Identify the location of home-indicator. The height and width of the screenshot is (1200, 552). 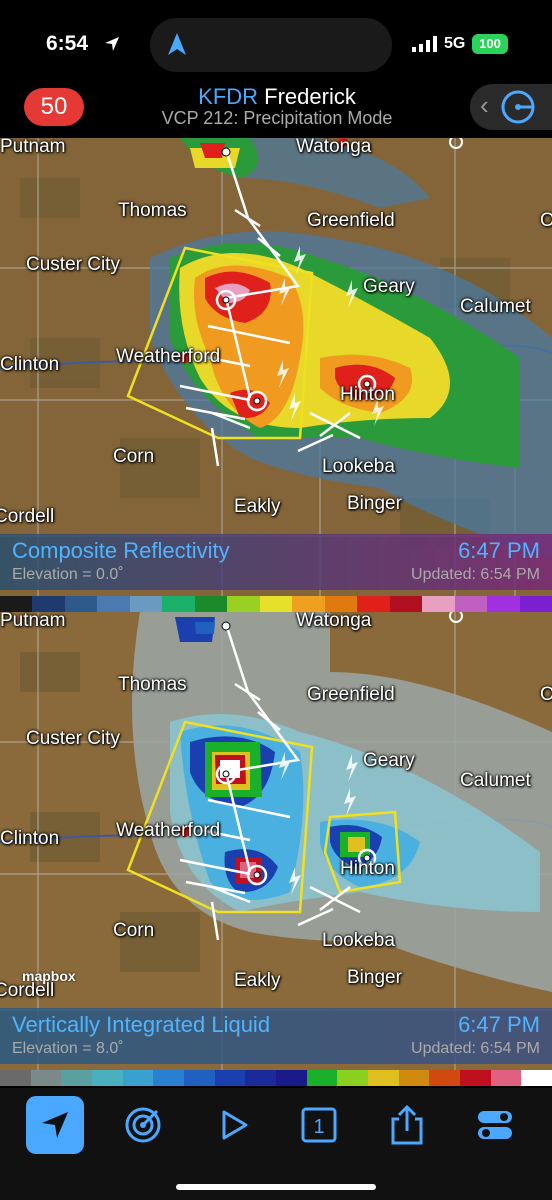
(276, 1187).